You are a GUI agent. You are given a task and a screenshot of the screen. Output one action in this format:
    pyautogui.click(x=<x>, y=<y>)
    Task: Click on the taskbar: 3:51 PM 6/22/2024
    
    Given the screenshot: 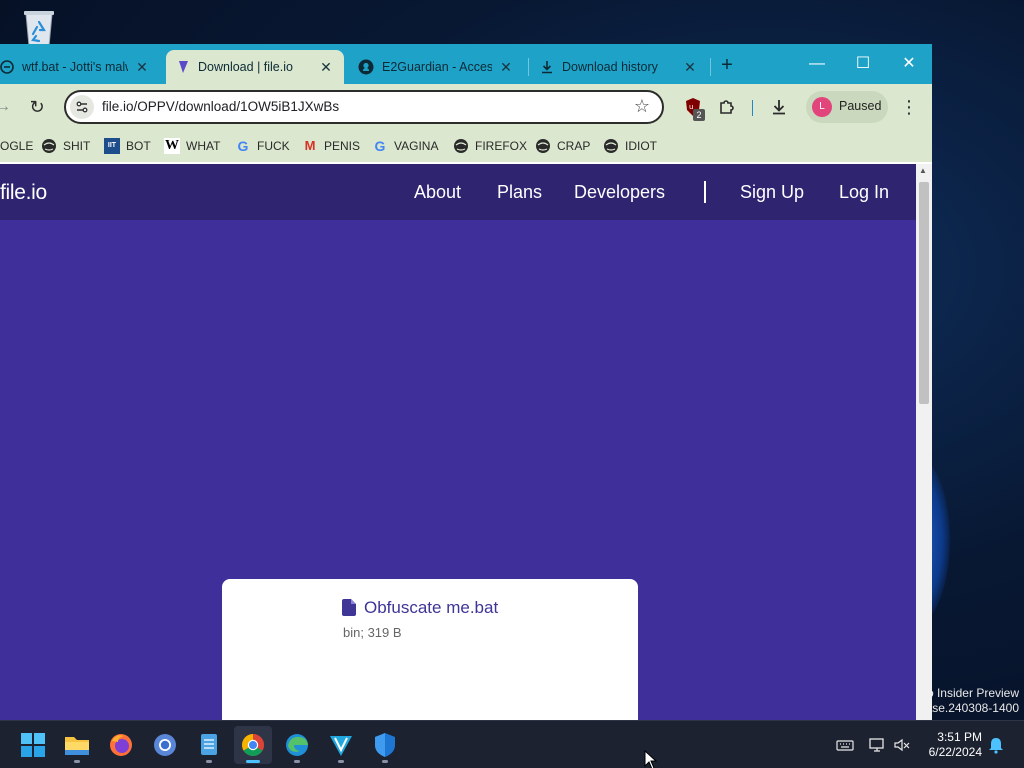 What is the action you would take?
    pyautogui.click(x=512, y=744)
    